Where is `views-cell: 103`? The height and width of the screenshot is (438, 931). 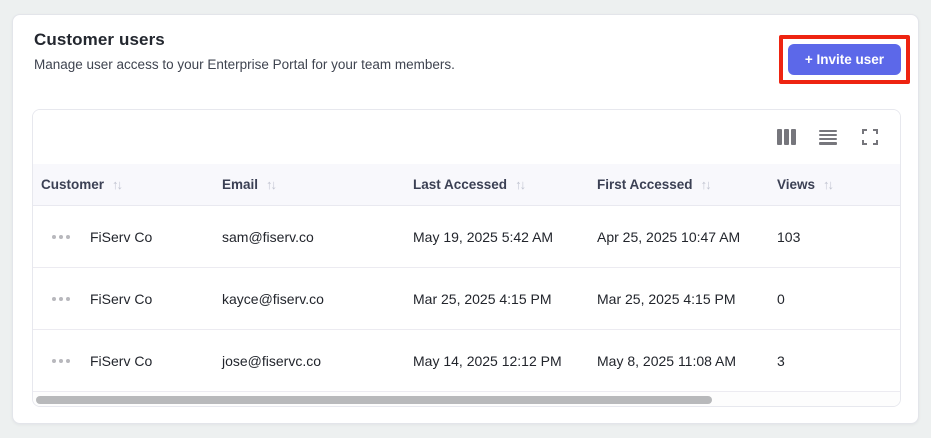 views-cell: 103 is located at coordinates (789, 236).